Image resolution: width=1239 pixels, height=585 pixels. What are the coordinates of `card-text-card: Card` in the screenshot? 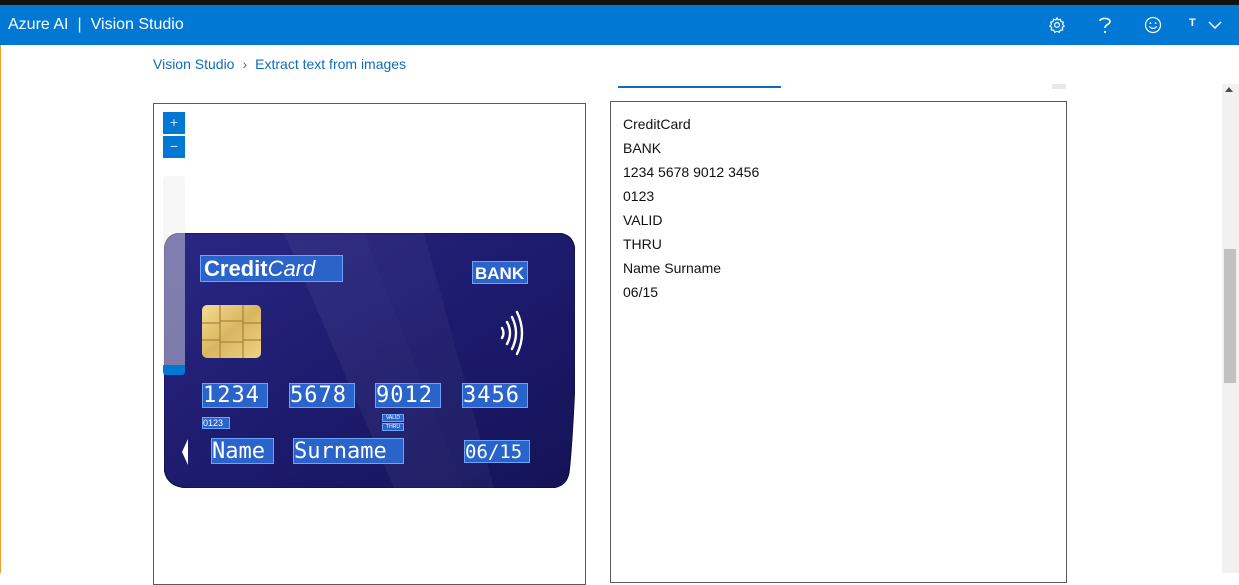 It's located at (291, 268).